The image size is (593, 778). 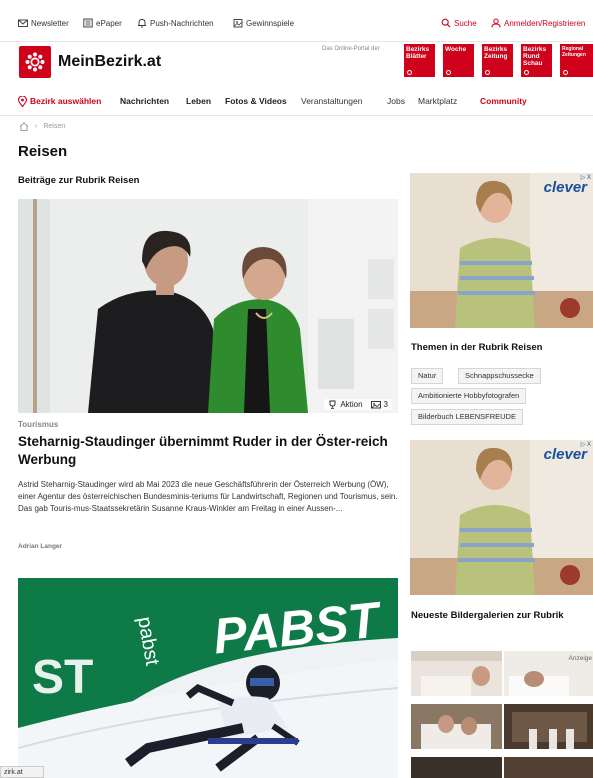 I want to click on topic-chip-hobbyfotografen: Ambitionierte Hobbyfotografen, so click(x=469, y=396).